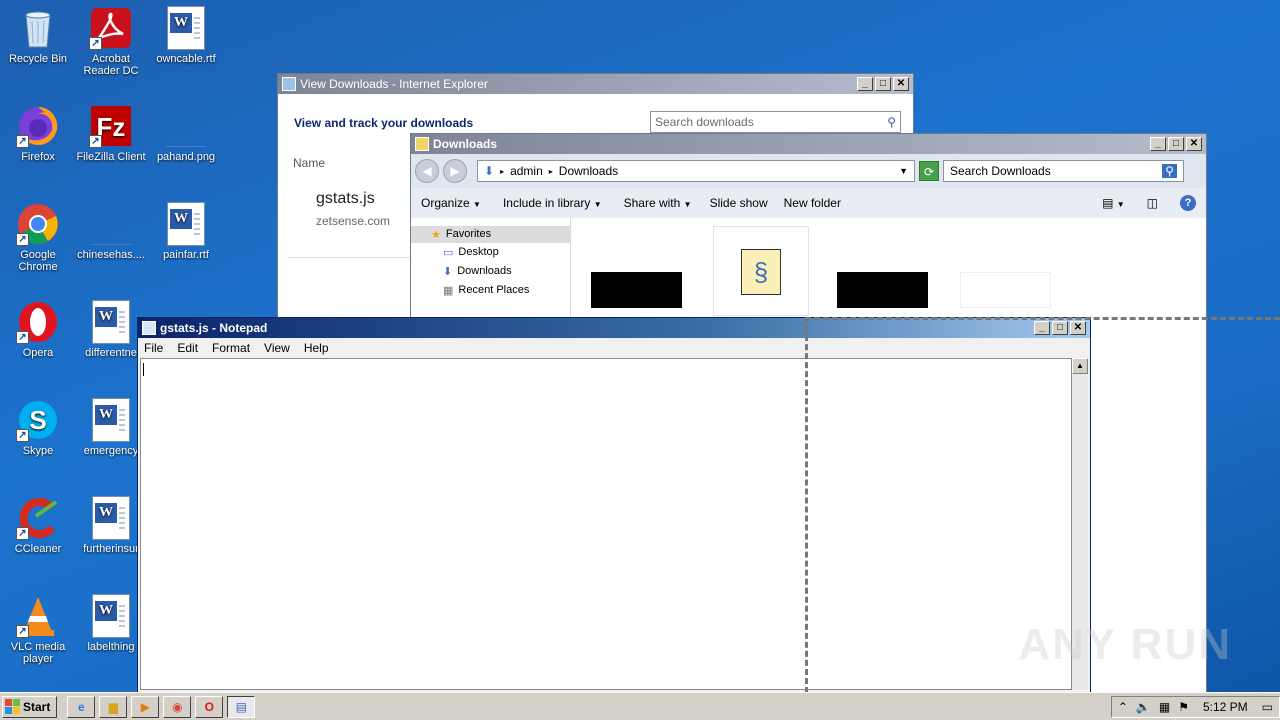  What do you see at coordinates (588, 171) in the screenshot?
I see `breadcrumb-downloads: Downloads` at bounding box center [588, 171].